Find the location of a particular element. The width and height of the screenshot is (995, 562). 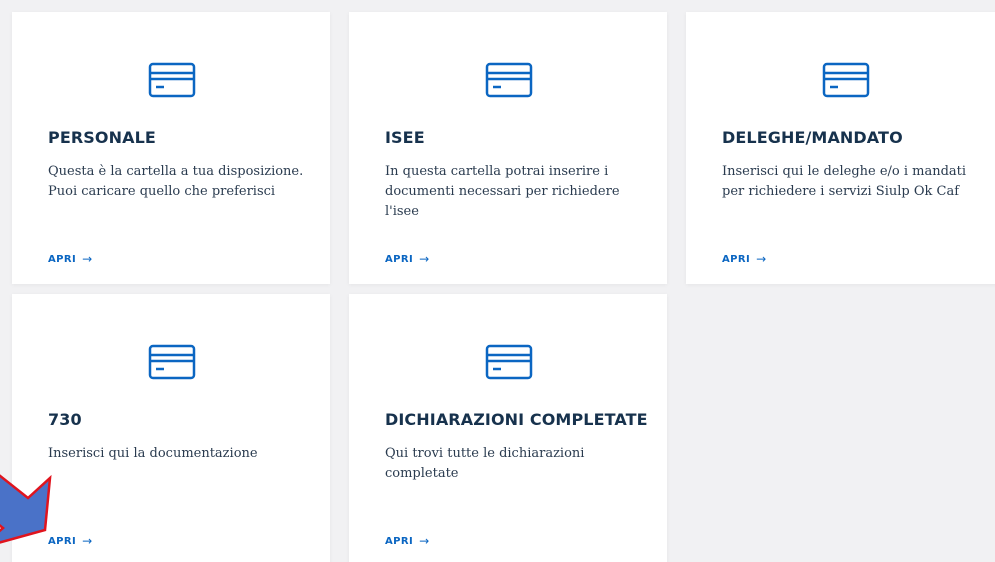

open-link-isee: APRI → is located at coordinates (407, 259).